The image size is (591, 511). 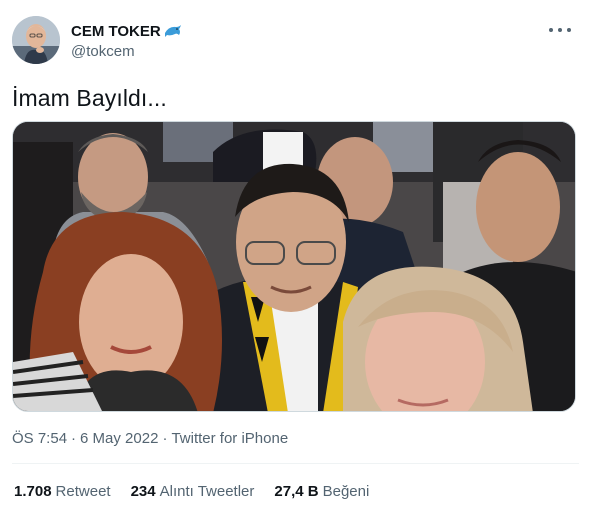 I want to click on more-horizontal-icon, so click(x=560, y=30).